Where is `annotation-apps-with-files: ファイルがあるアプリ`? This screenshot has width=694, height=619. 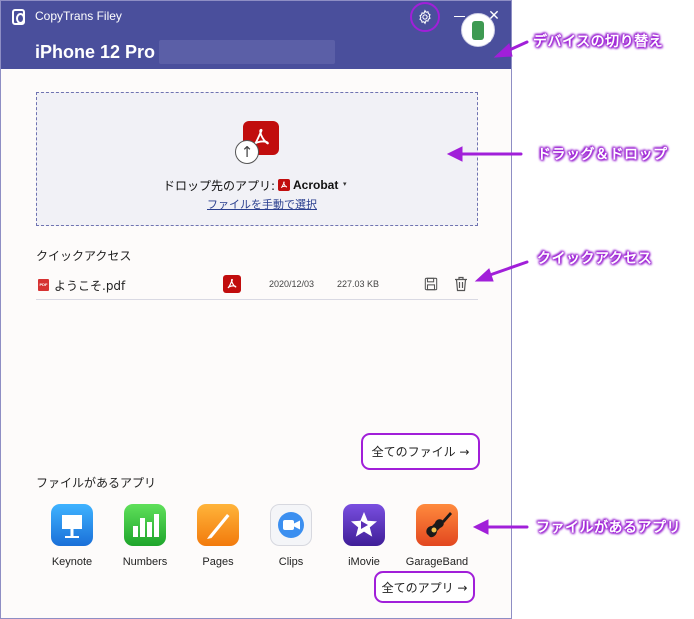 annotation-apps-with-files: ファイルがあるアプリ is located at coordinates (608, 528).